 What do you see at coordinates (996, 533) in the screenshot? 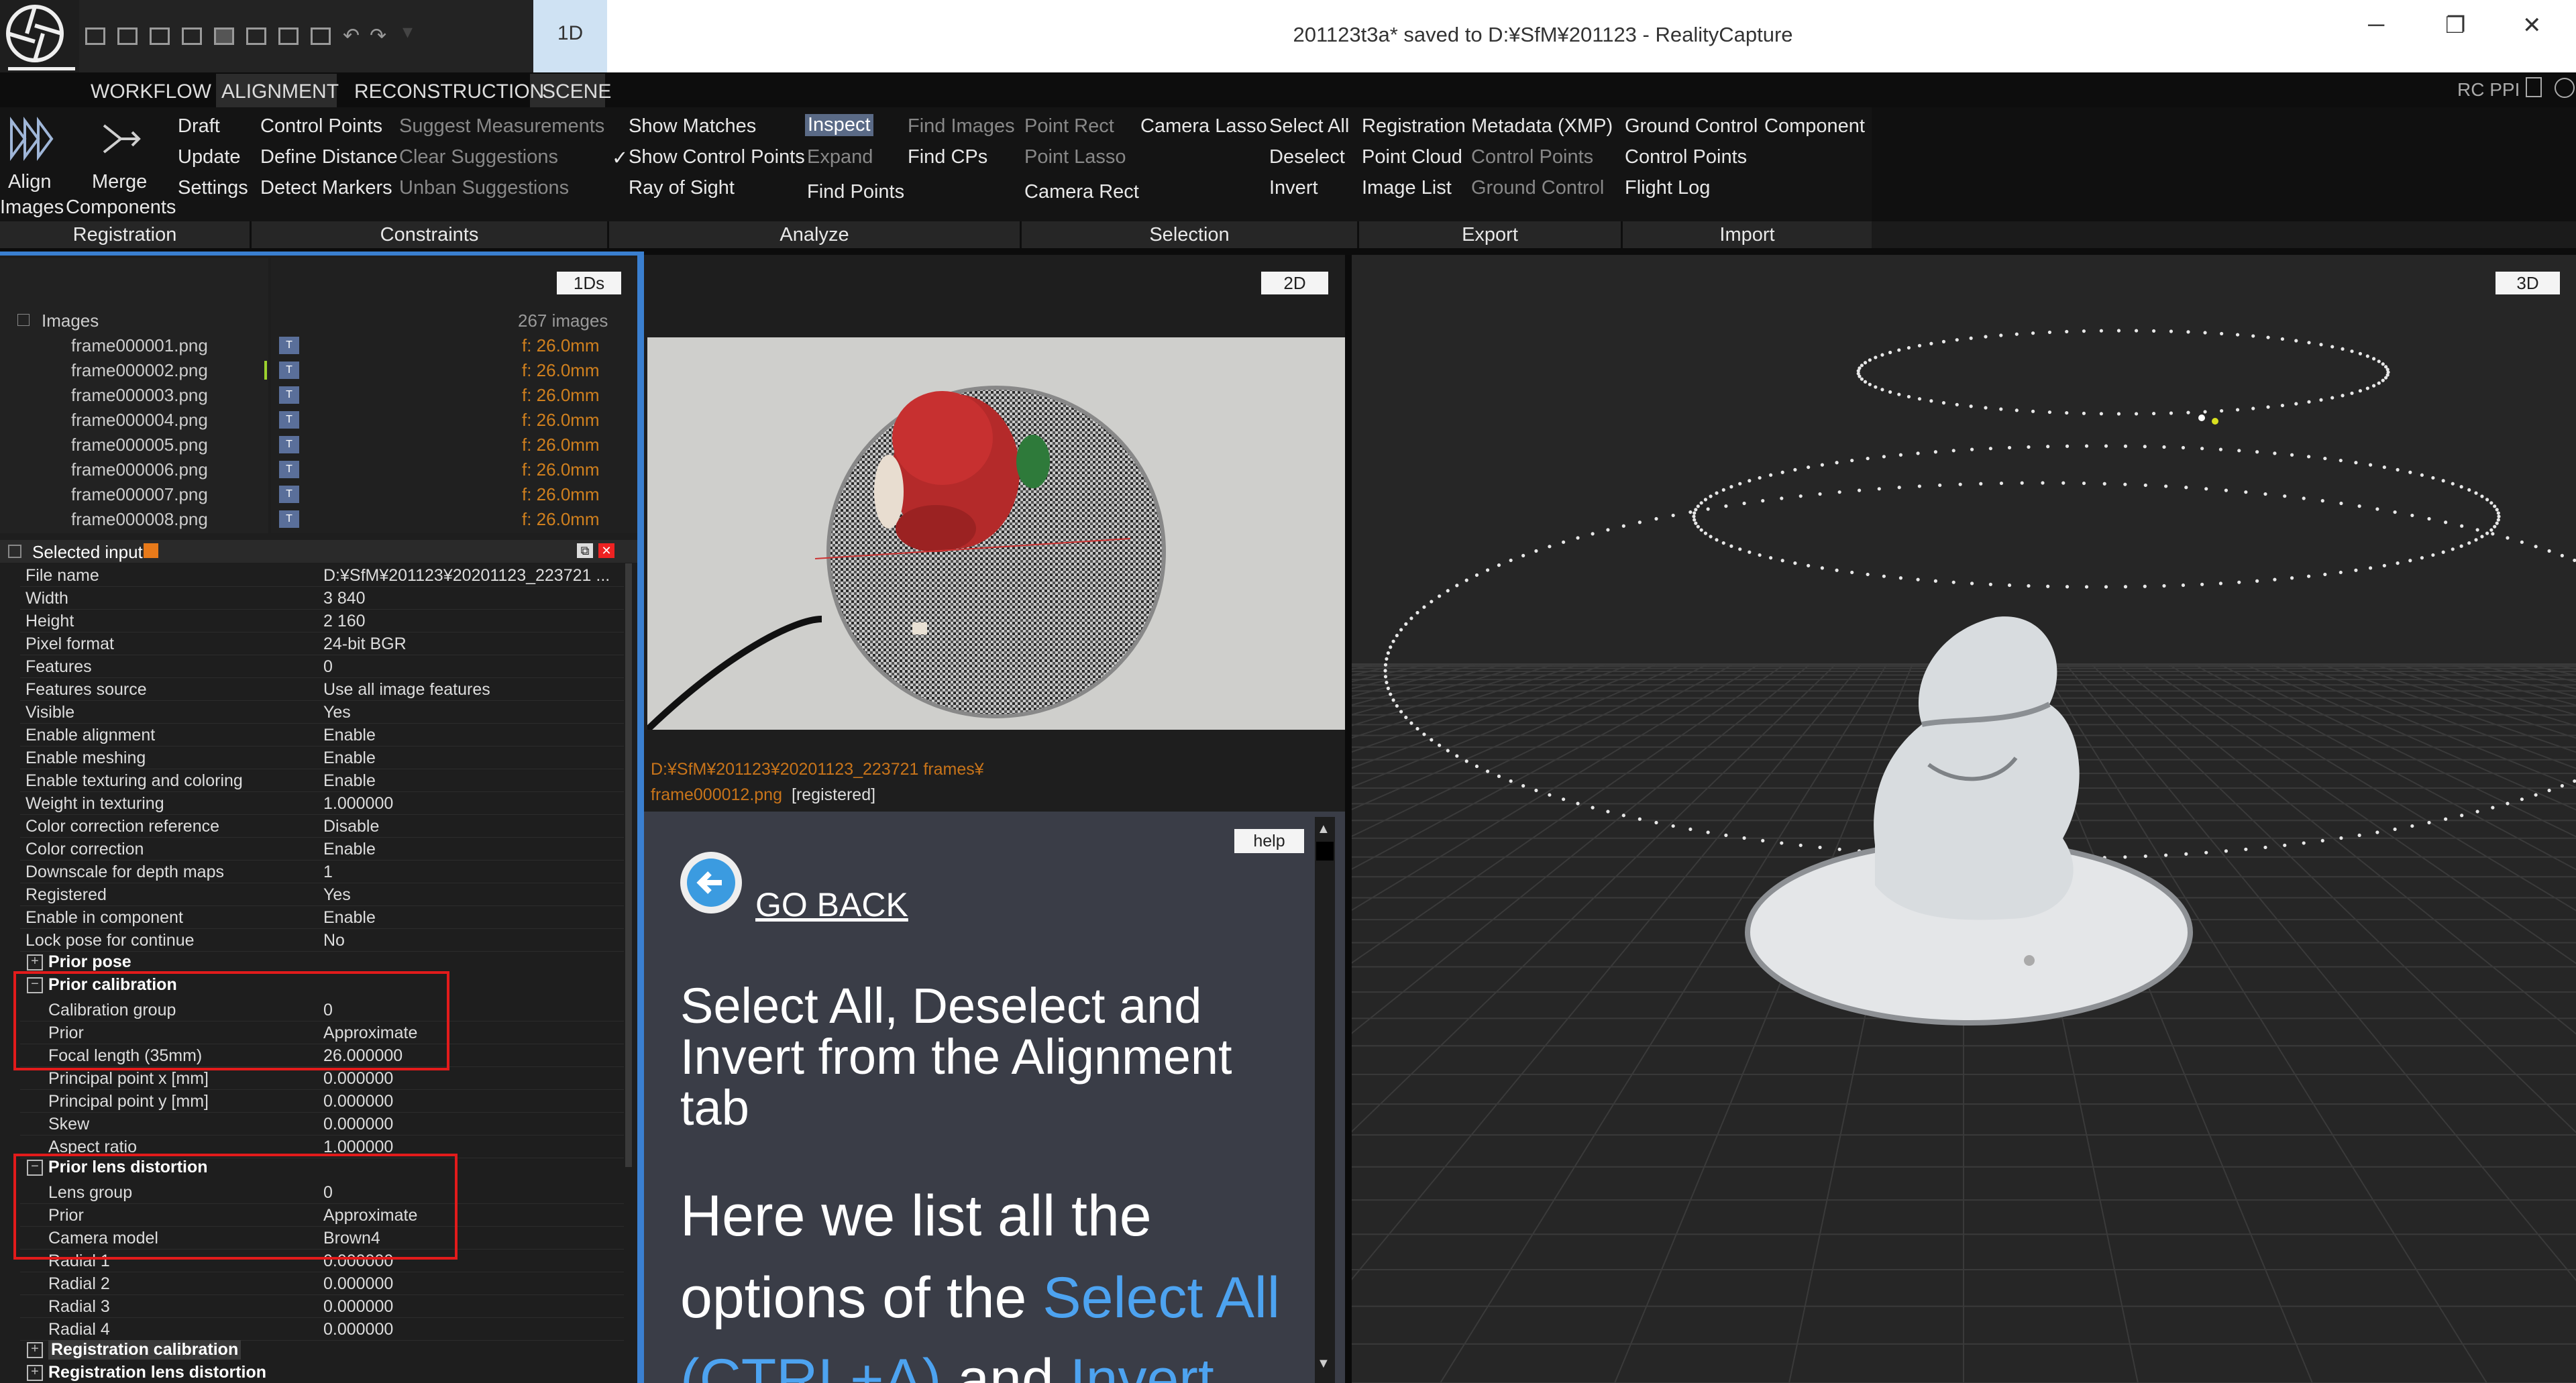
I see `image-preview` at bounding box center [996, 533].